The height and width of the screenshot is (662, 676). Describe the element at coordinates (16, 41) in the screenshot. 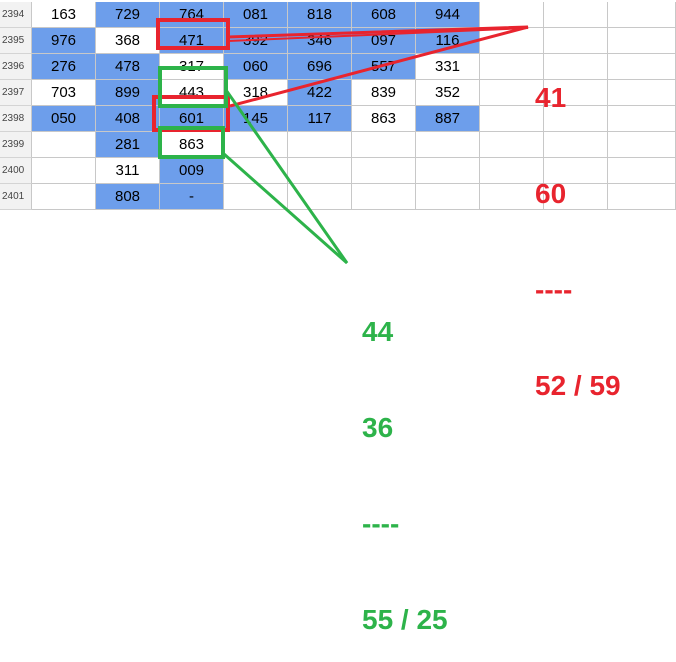

I see `row-header: 2395` at that location.